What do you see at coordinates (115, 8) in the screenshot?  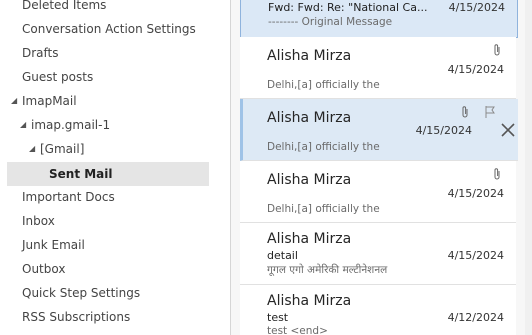 I see `folder-deleted-items: Deleted Items` at bounding box center [115, 8].